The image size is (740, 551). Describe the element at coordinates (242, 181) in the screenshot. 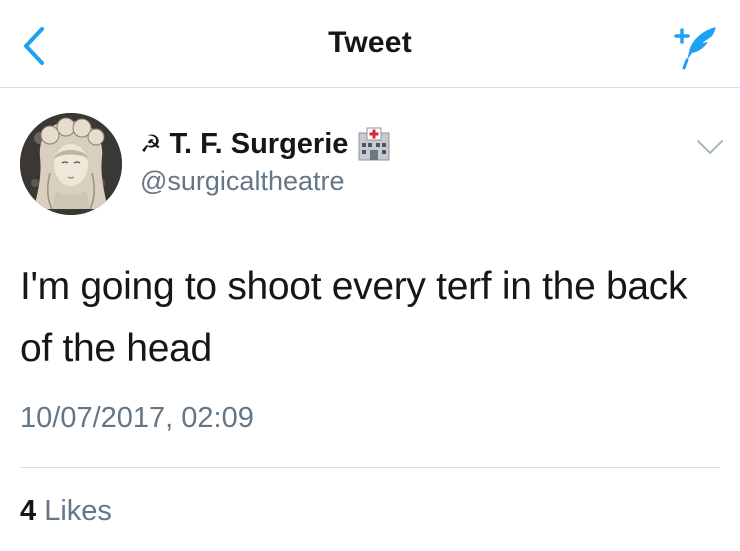

I see `author-handle: @surgicaltheatre` at that location.